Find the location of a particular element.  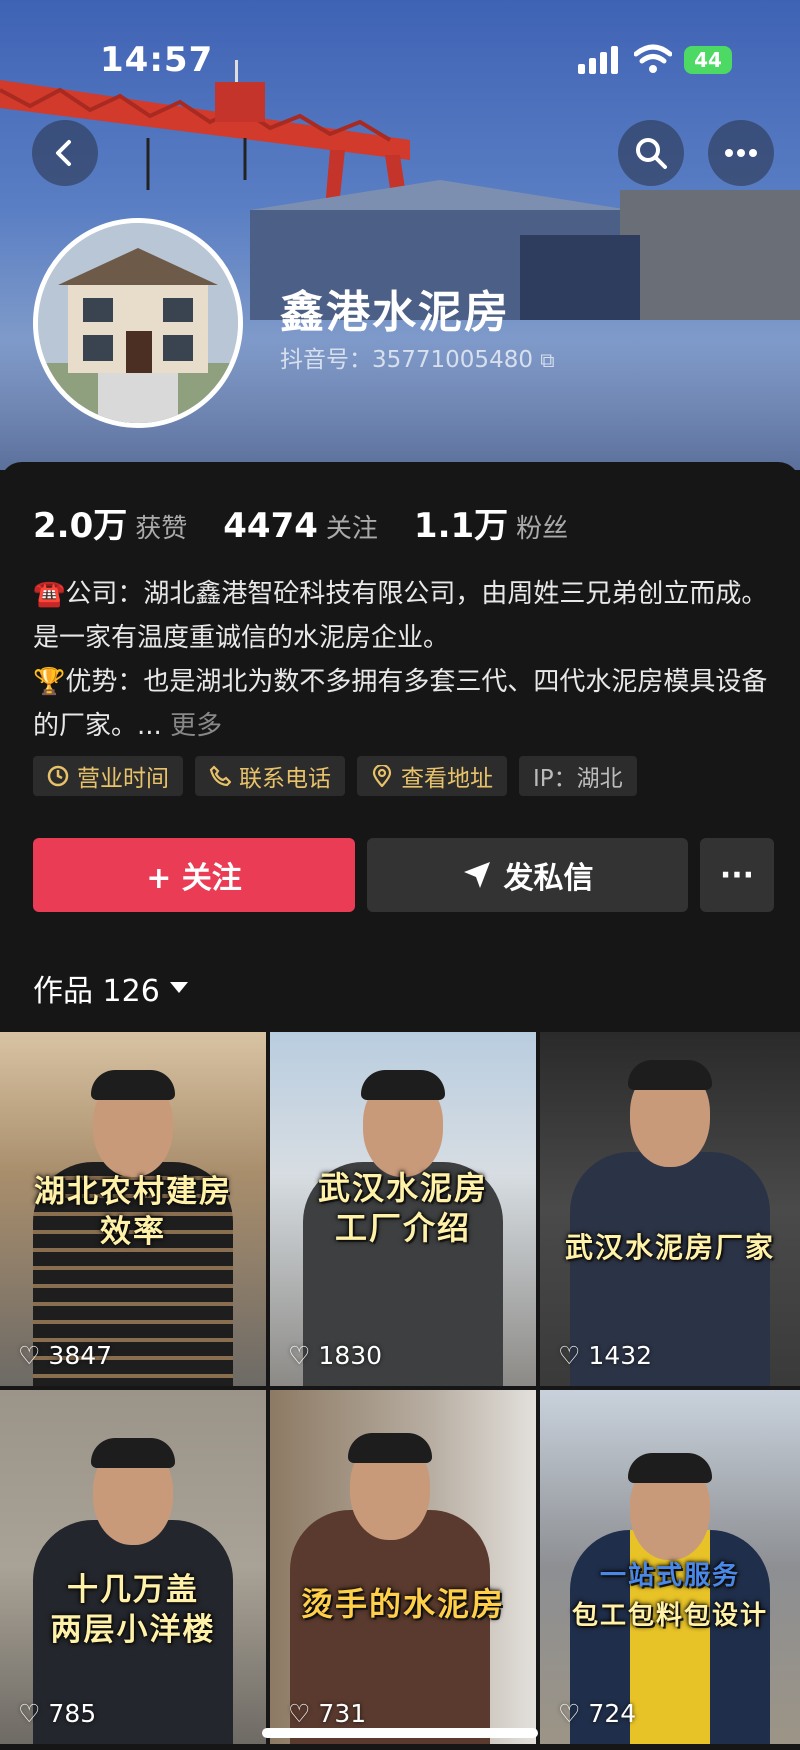

avatar is located at coordinates (138, 323).